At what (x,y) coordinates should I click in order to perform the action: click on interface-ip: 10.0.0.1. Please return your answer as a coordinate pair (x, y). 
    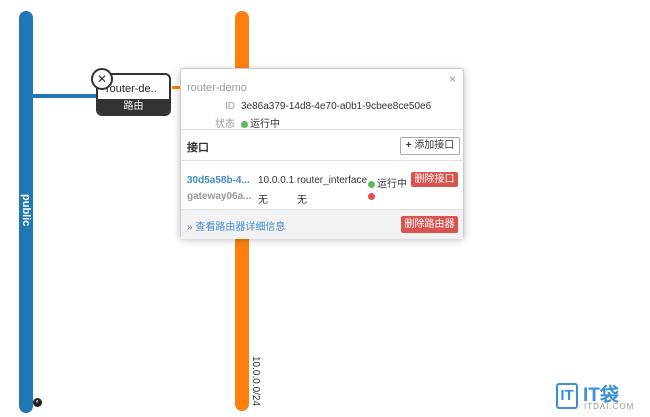
    Looking at the image, I should click on (276, 180).